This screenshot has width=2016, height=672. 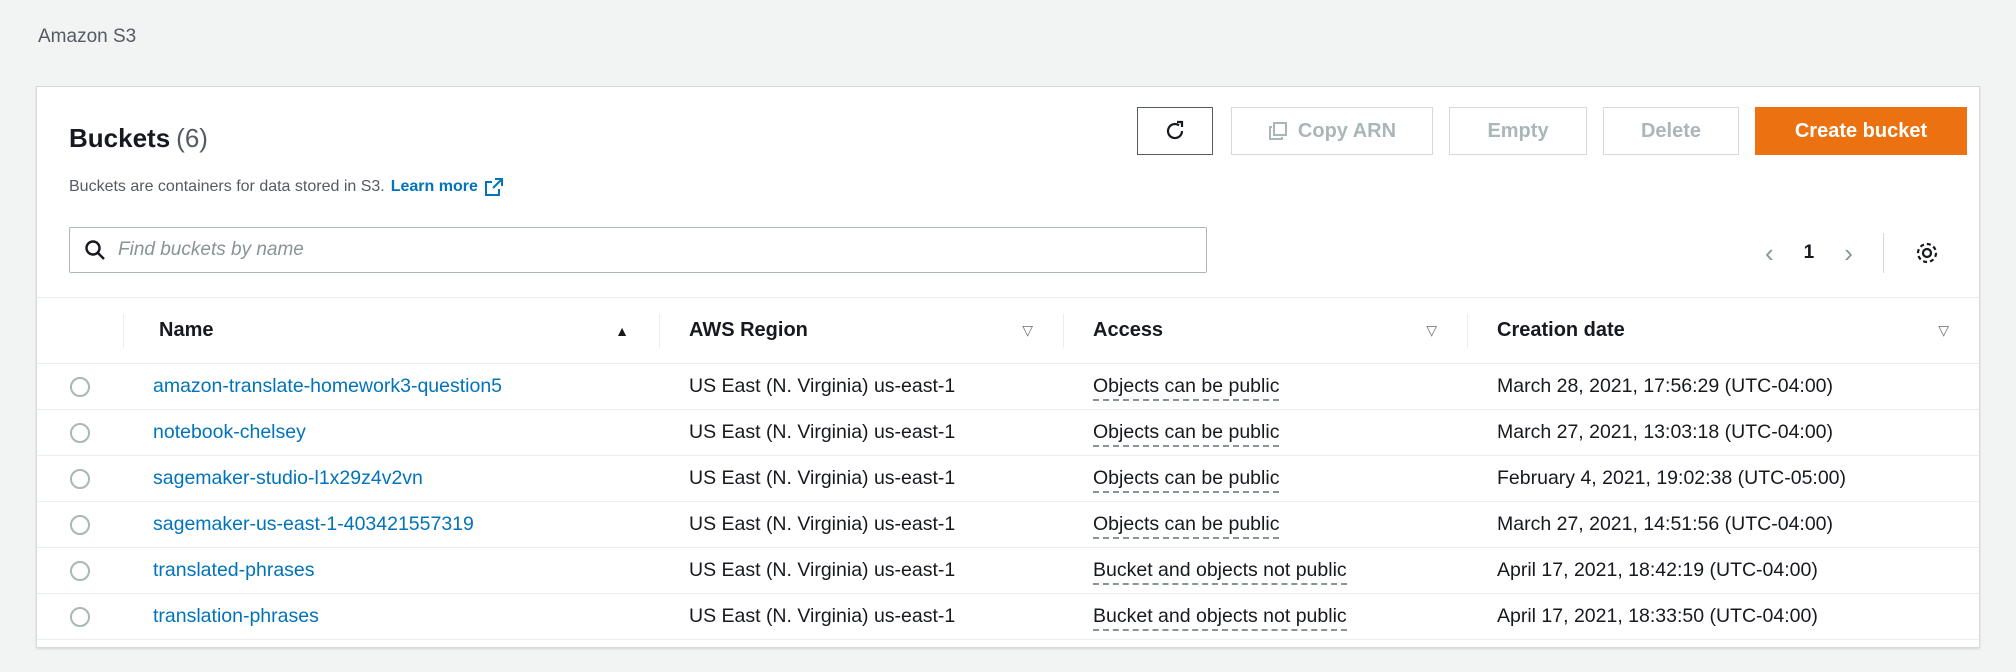 What do you see at coordinates (1665, 386) in the screenshot?
I see `bucket-creation-date: March 28, 2021, 17:56:29 (UTC-04:00)` at bounding box center [1665, 386].